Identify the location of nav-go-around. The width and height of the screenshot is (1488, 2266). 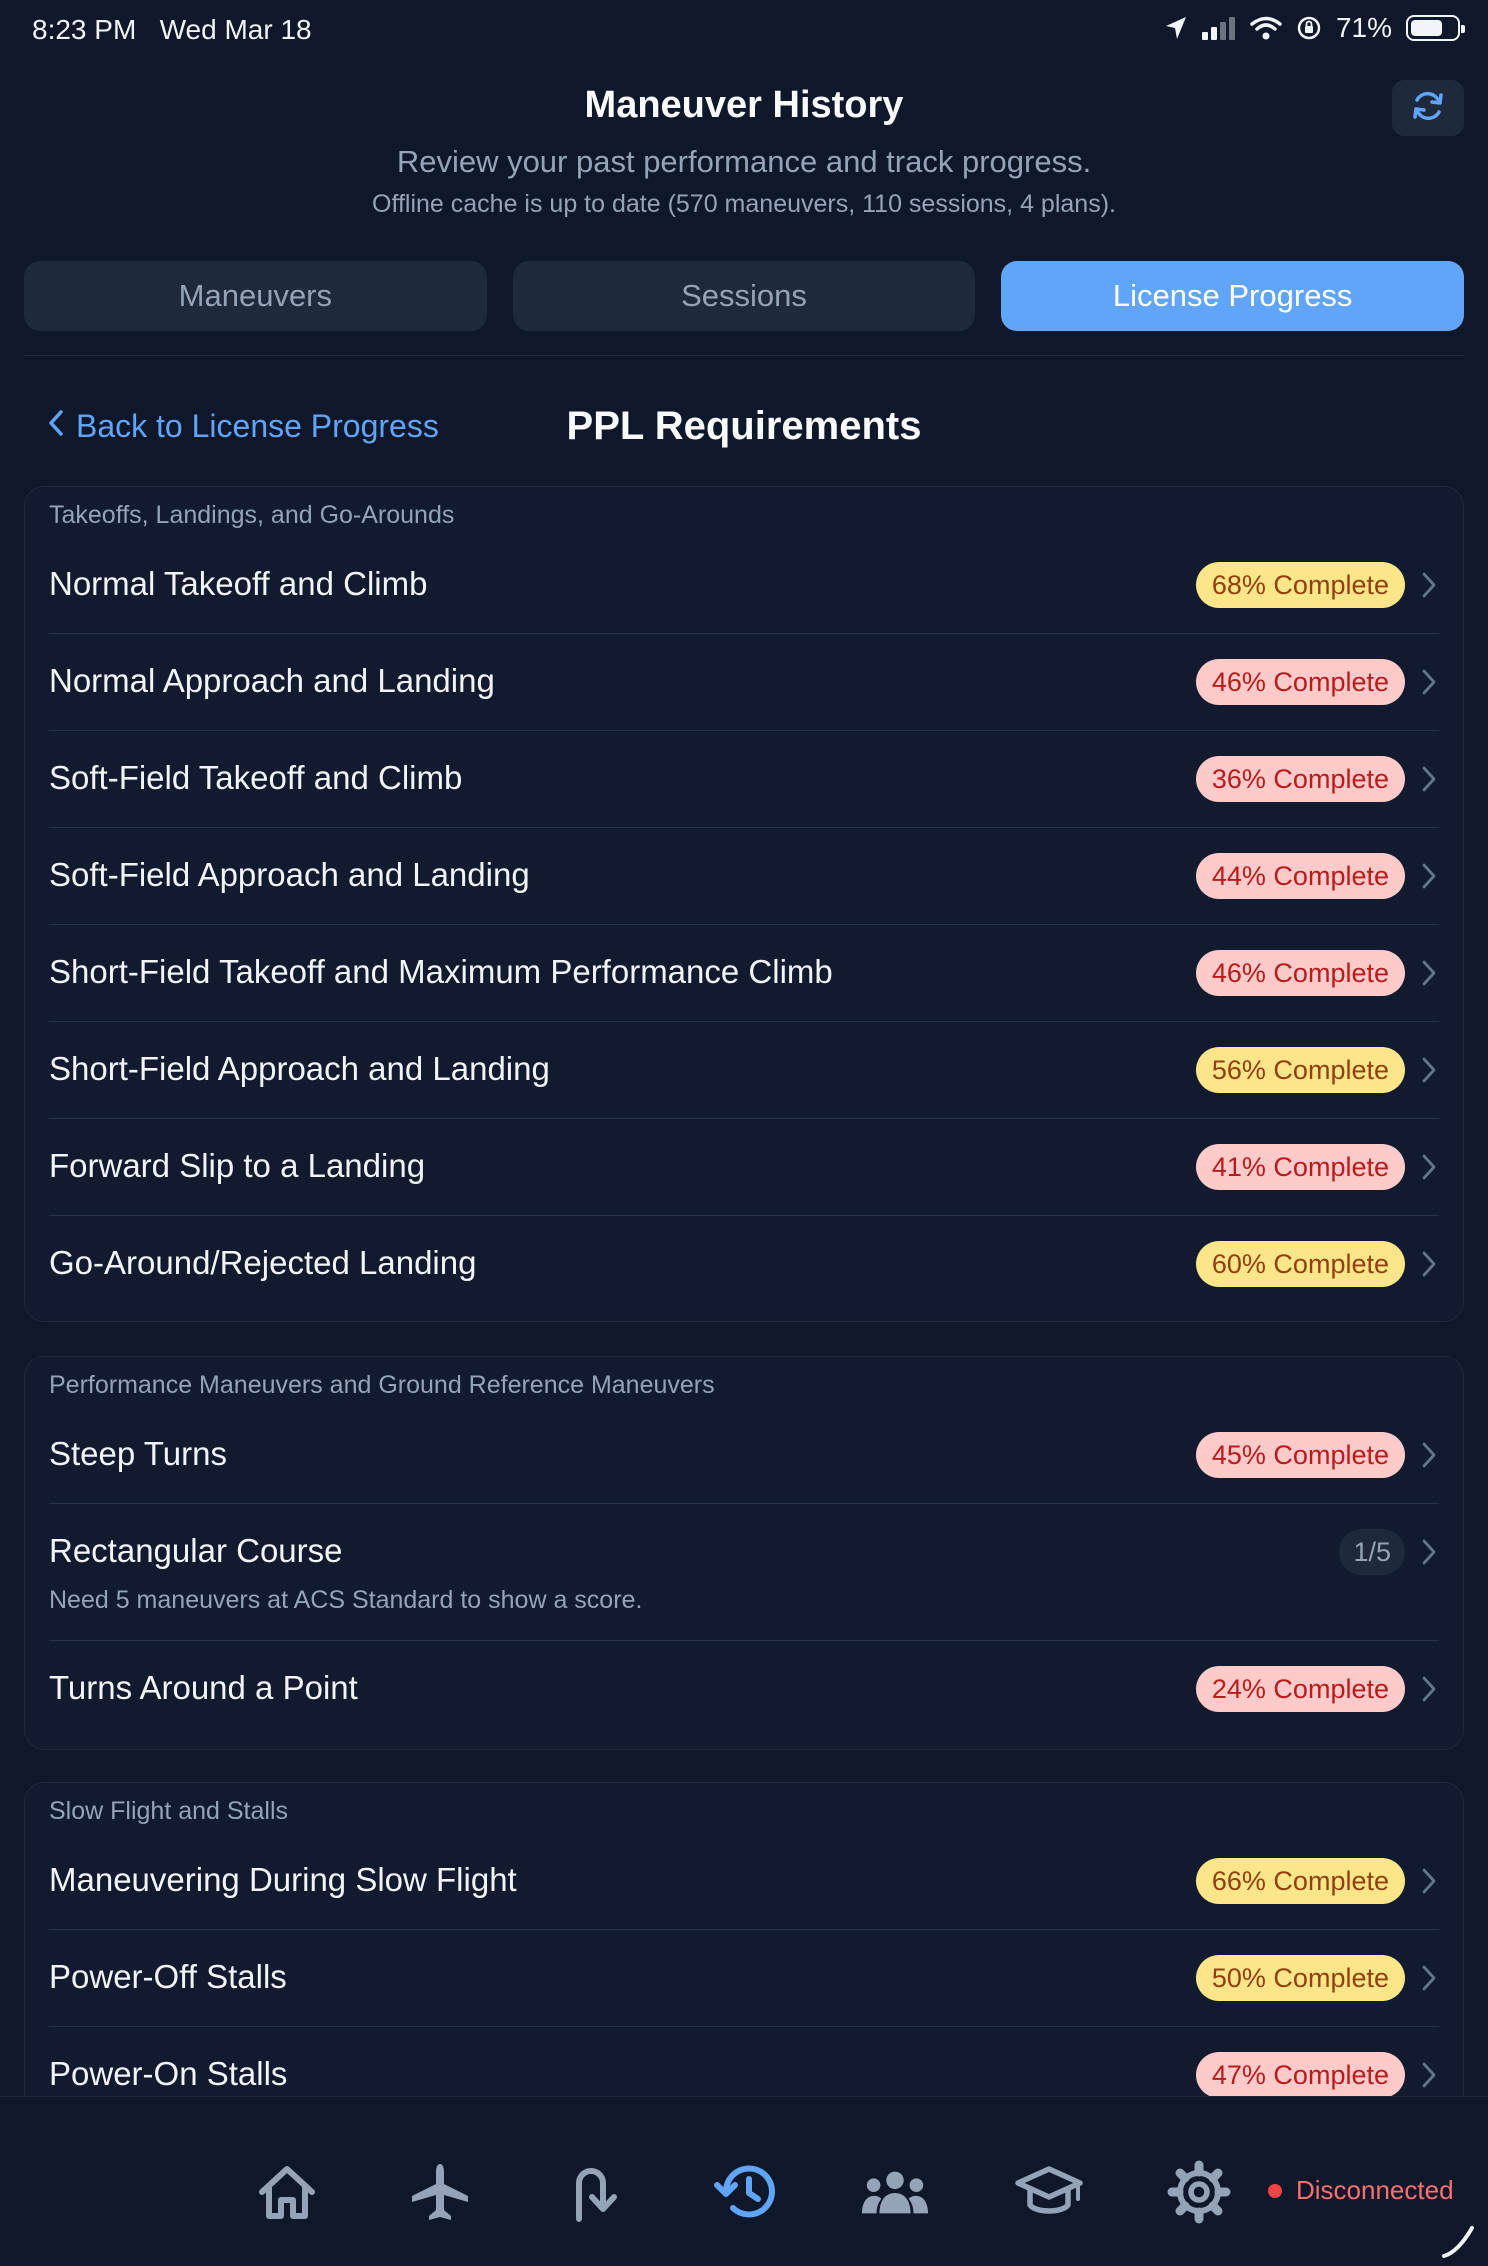
(595, 2192).